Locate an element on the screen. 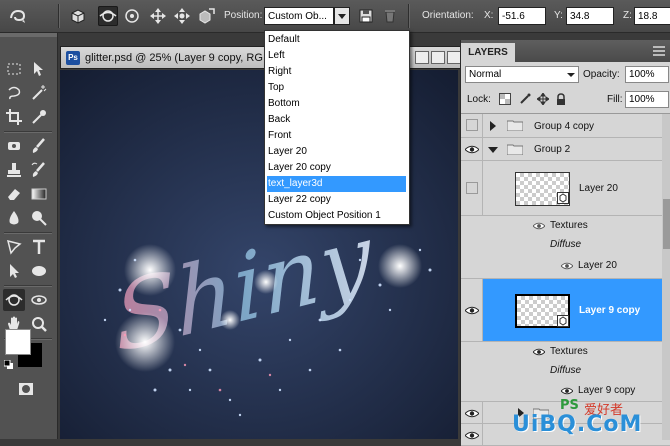 The height and width of the screenshot is (446, 670). 3d-rotate-tool-icon is located at coordinates (14, 300).